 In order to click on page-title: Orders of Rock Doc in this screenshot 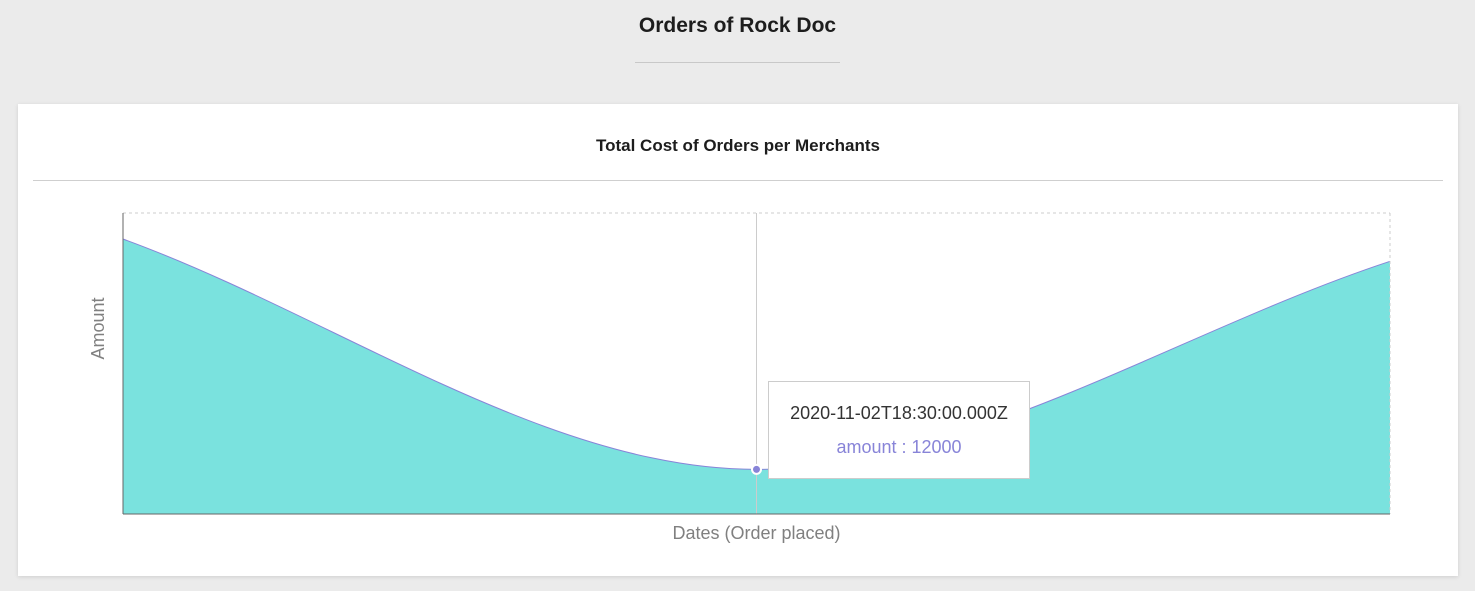, I will do `click(737, 25)`.